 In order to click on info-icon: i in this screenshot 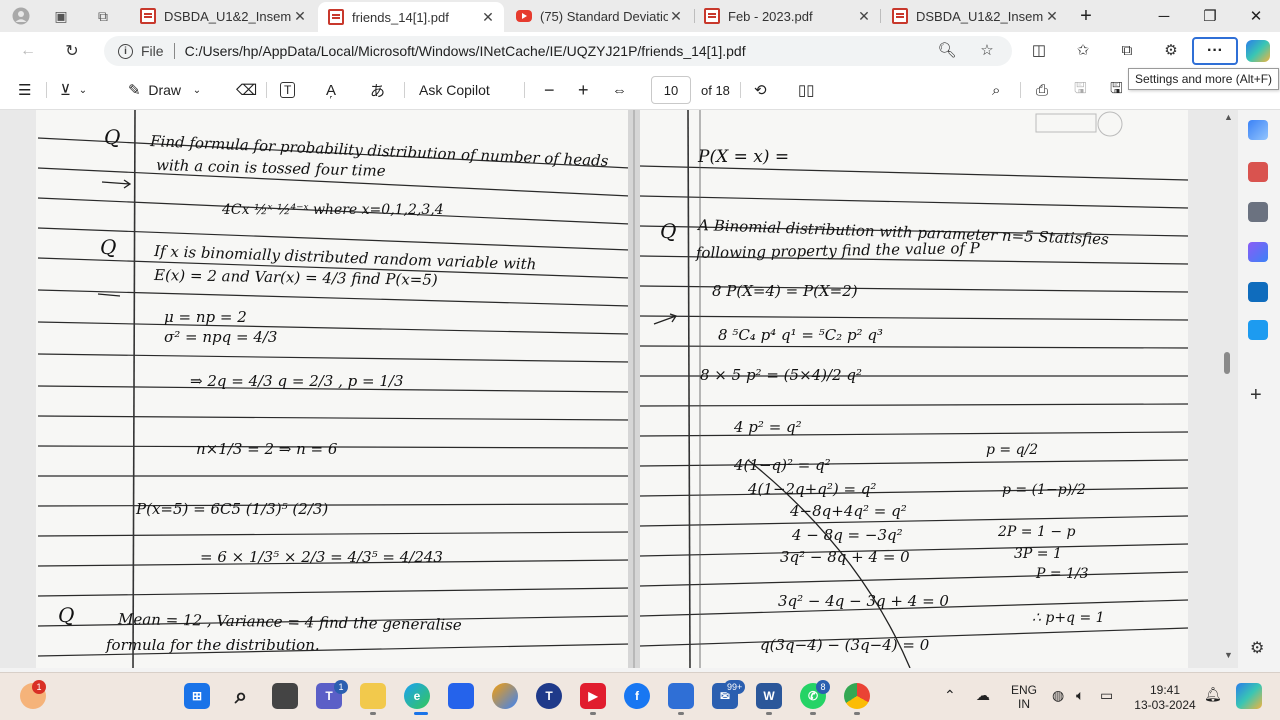, I will do `click(125, 51)`.